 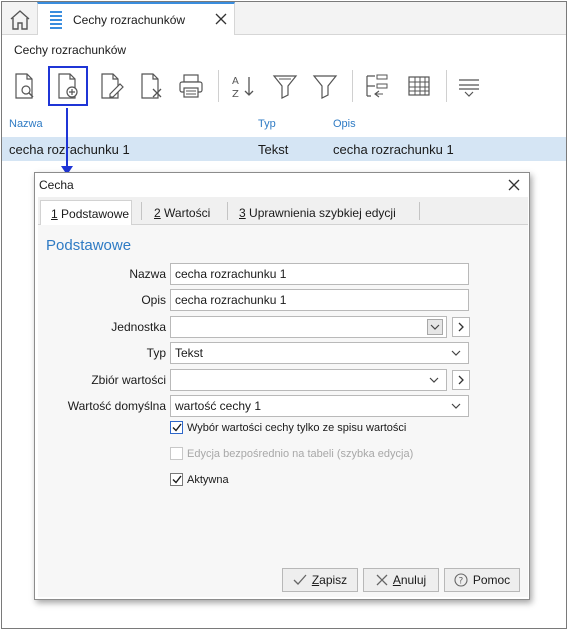 I want to click on tab-label: Wartości, so click(x=185, y=213).